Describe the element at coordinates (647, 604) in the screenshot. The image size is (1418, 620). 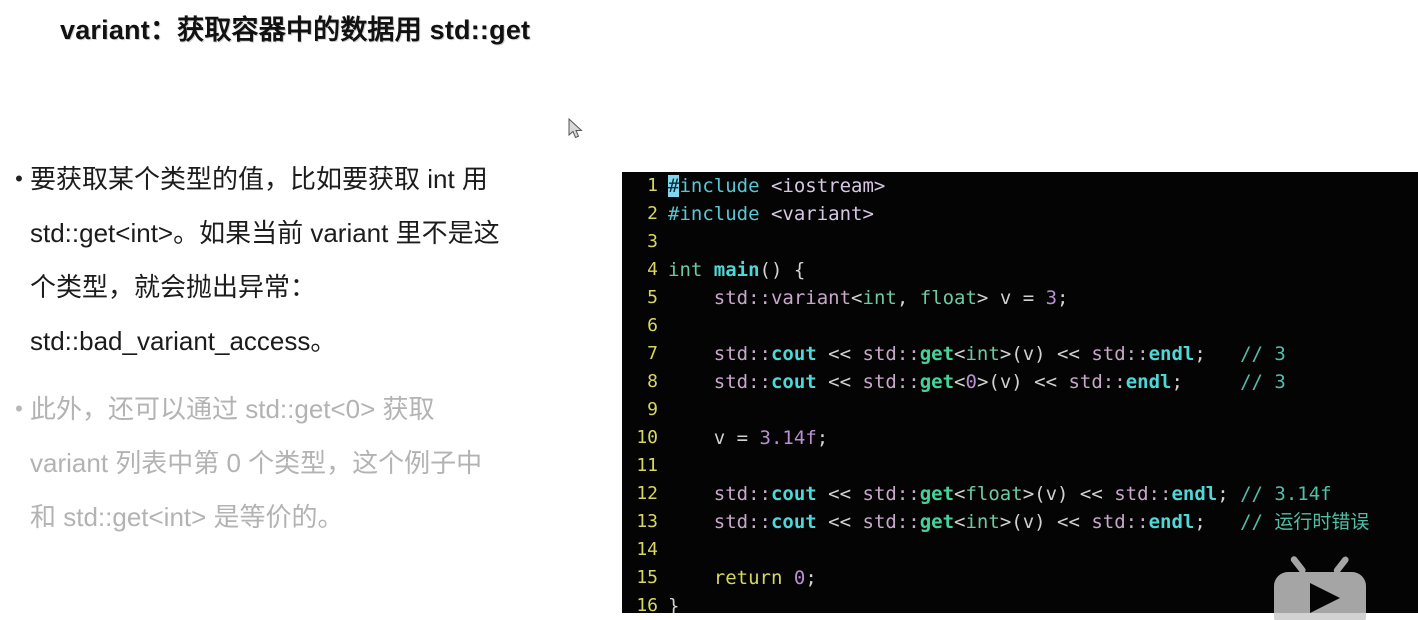
I see `line-number: 16` at that location.